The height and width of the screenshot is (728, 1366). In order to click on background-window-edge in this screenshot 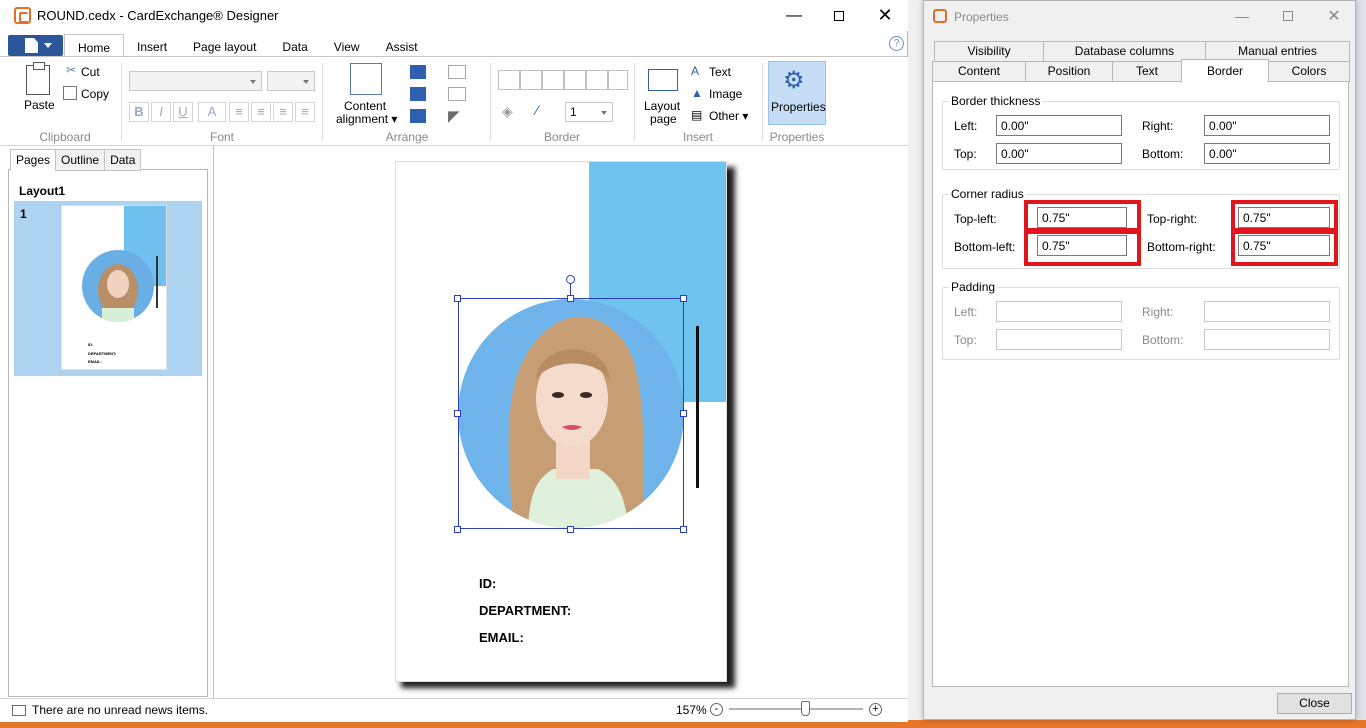, I will do `click(1361, 360)`.